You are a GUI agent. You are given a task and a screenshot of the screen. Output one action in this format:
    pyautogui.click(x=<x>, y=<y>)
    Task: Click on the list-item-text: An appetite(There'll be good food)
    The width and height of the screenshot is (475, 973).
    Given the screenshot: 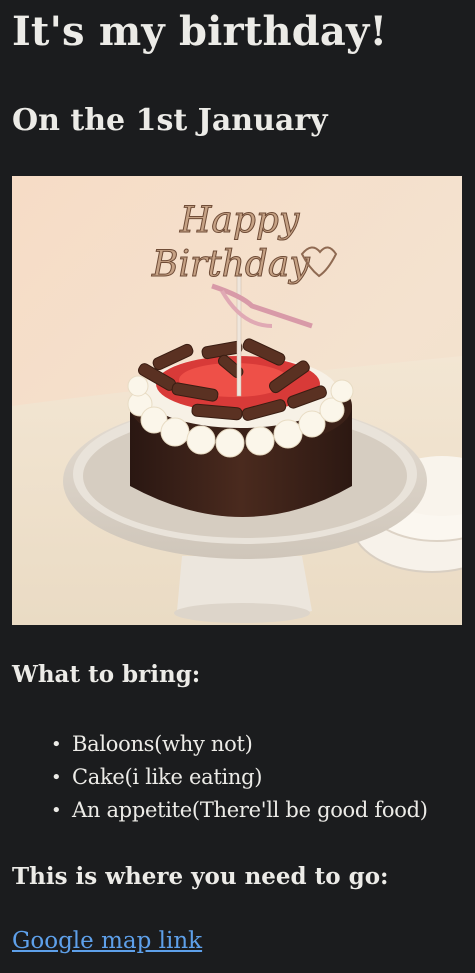 What is the action you would take?
    pyautogui.click(x=250, y=810)
    